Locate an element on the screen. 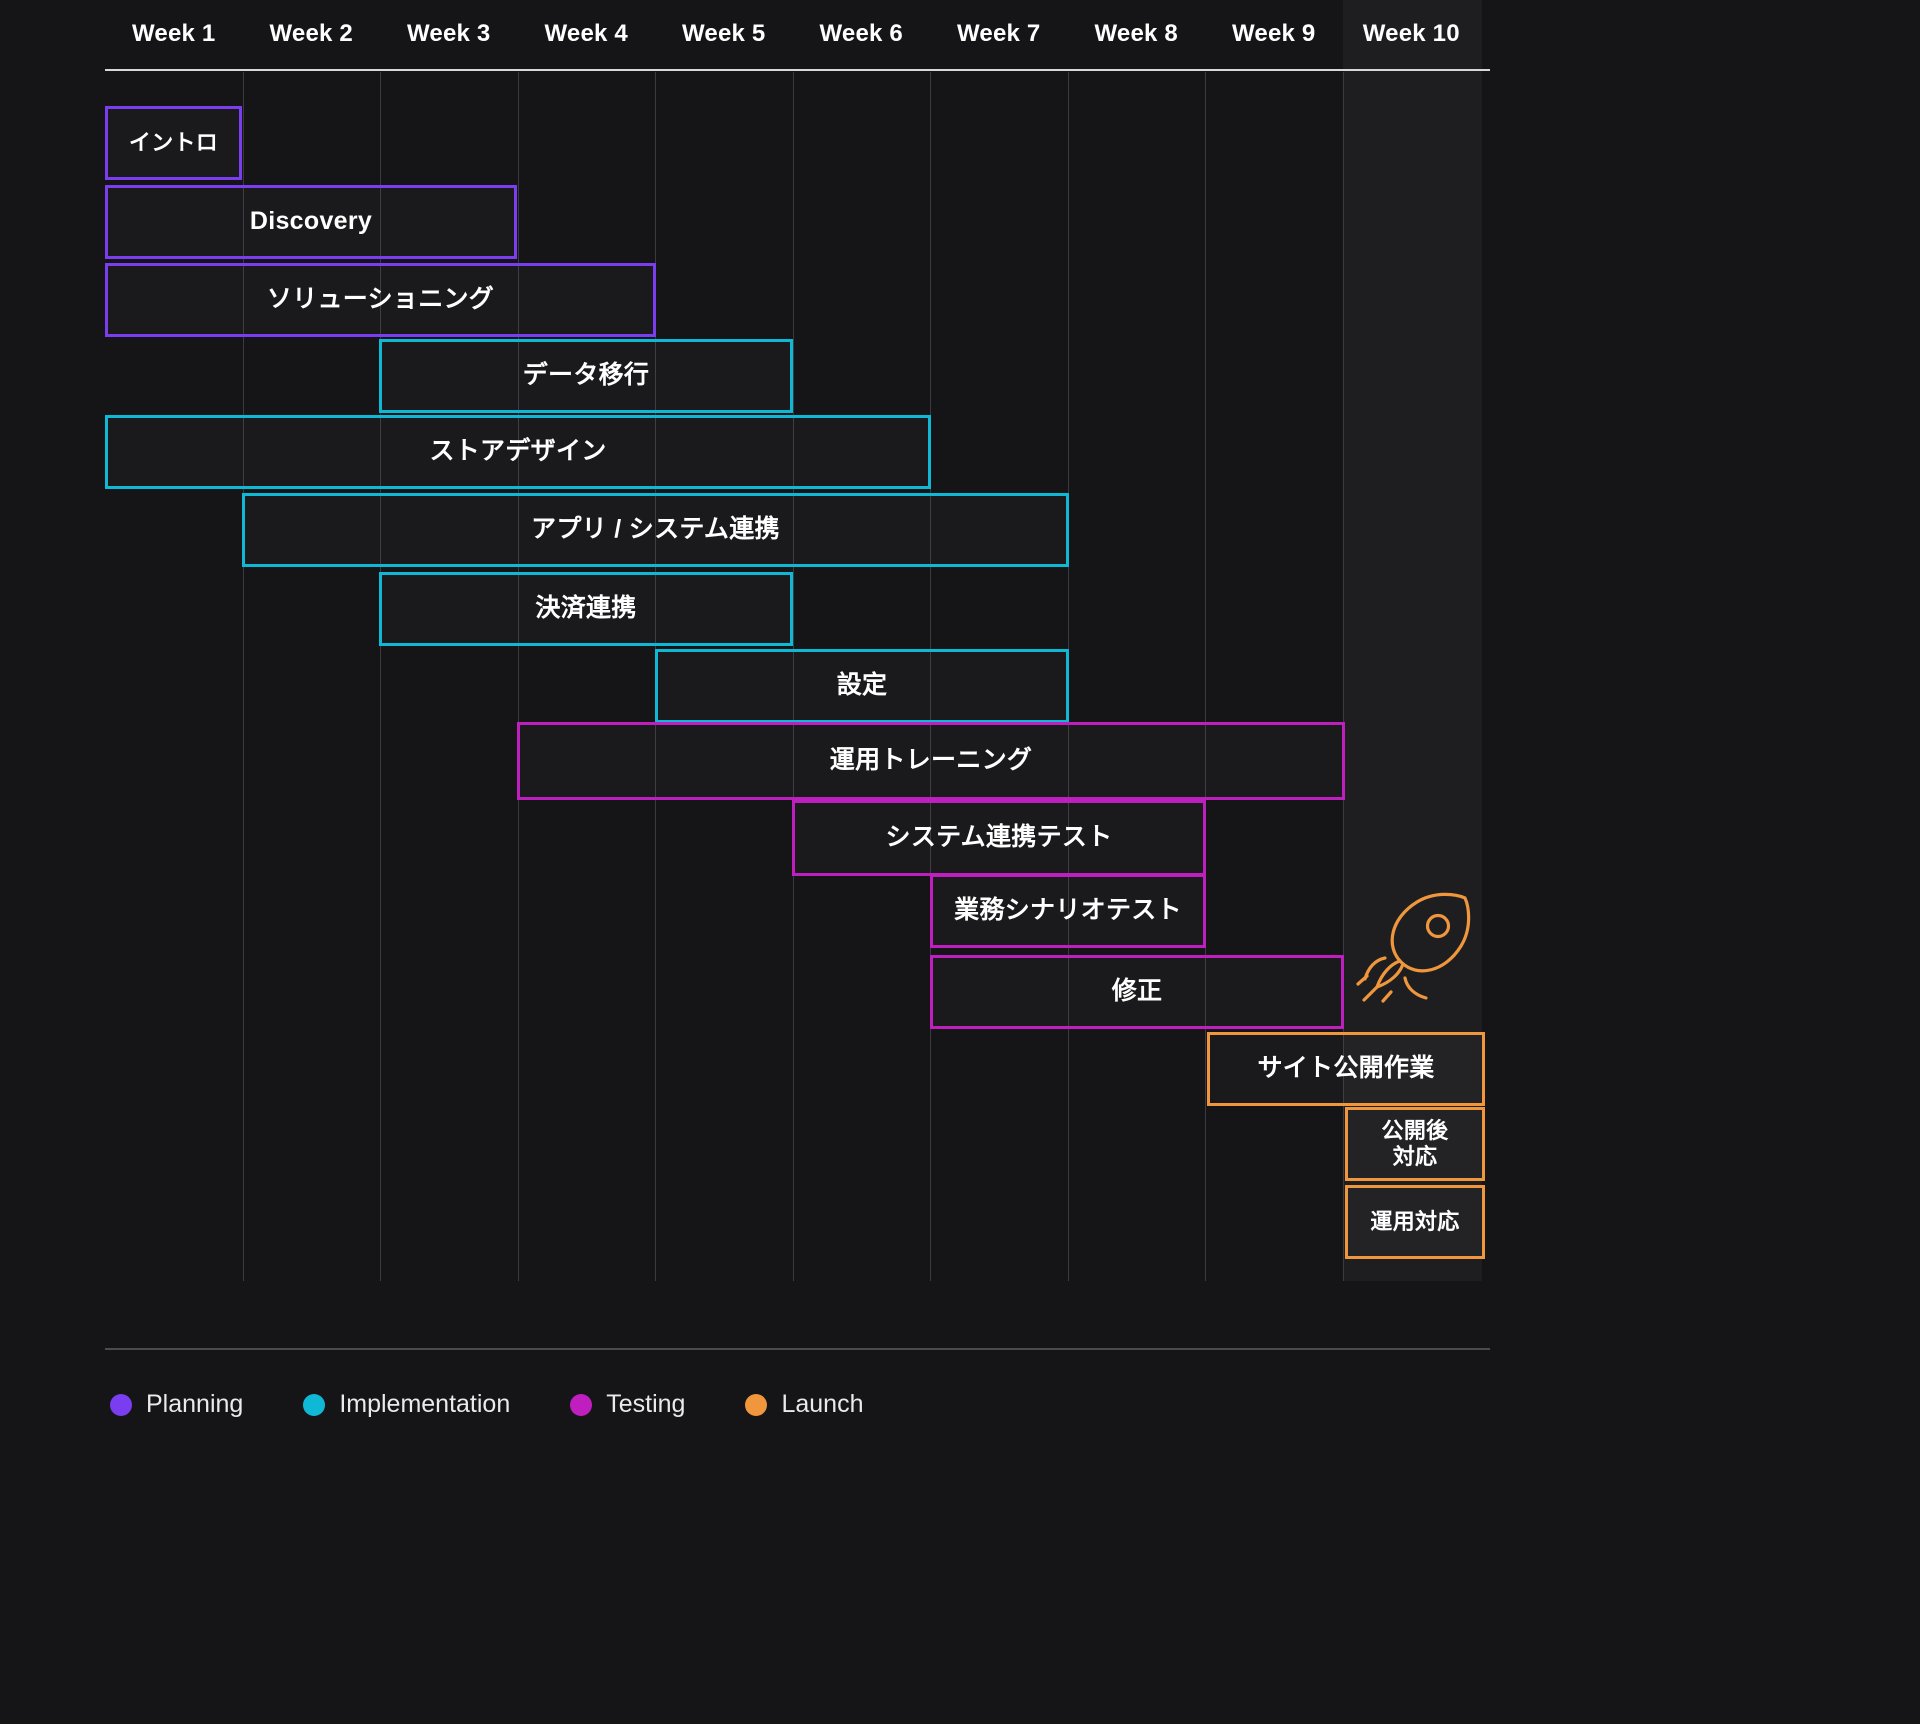  gantt-bar: 修正 is located at coordinates (1137, 992).